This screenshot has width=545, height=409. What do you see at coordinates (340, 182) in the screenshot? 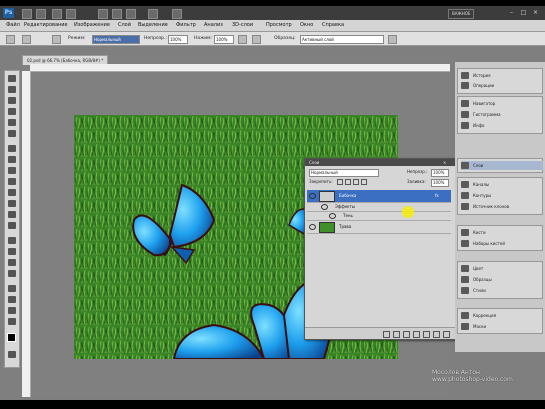
I see `lock-transparency-icon` at bounding box center [340, 182].